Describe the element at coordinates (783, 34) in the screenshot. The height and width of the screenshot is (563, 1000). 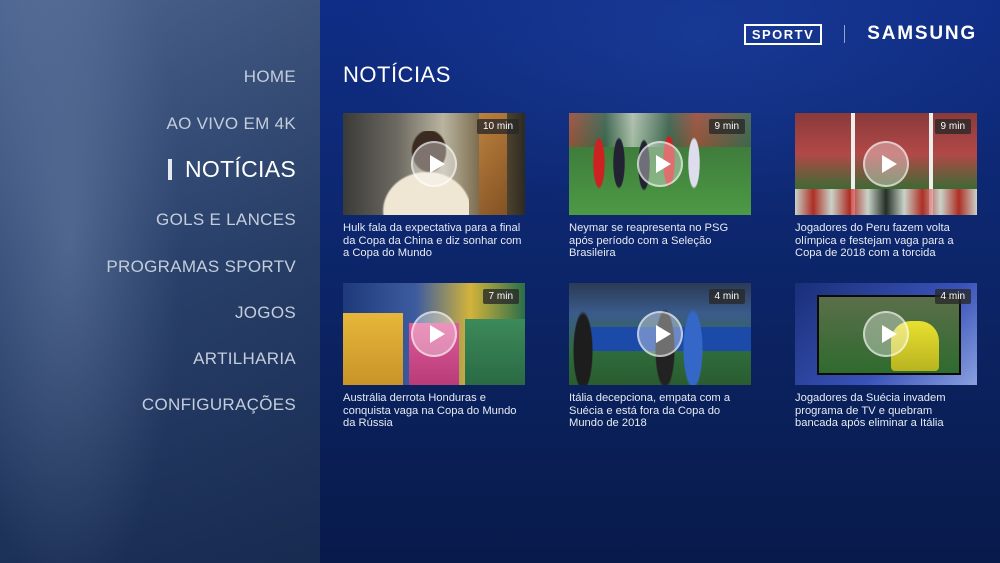
I see `sportv-logo: SPORTV` at that location.